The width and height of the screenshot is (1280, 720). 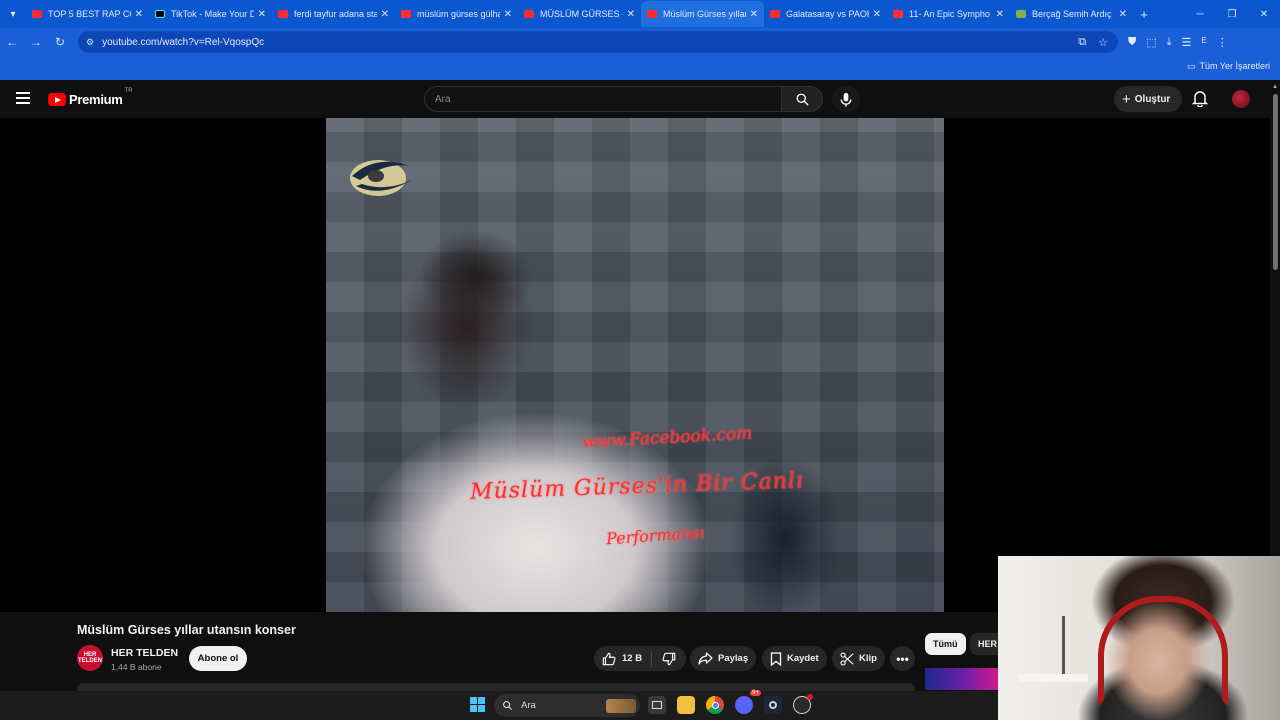 What do you see at coordinates (667, 438) in the screenshot?
I see `watermark-line-1: www.Facebook.com` at bounding box center [667, 438].